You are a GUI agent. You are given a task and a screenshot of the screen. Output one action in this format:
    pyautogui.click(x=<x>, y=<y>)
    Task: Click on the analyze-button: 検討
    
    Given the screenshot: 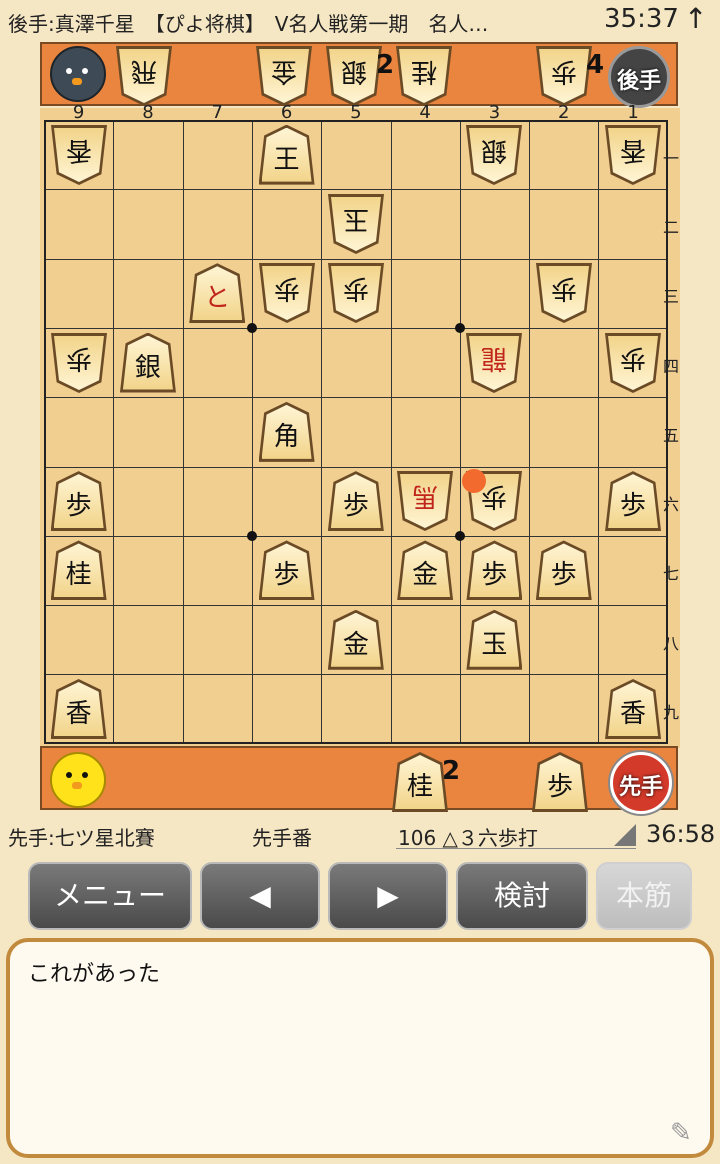 What is the action you would take?
    pyautogui.click(x=522, y=896)
    